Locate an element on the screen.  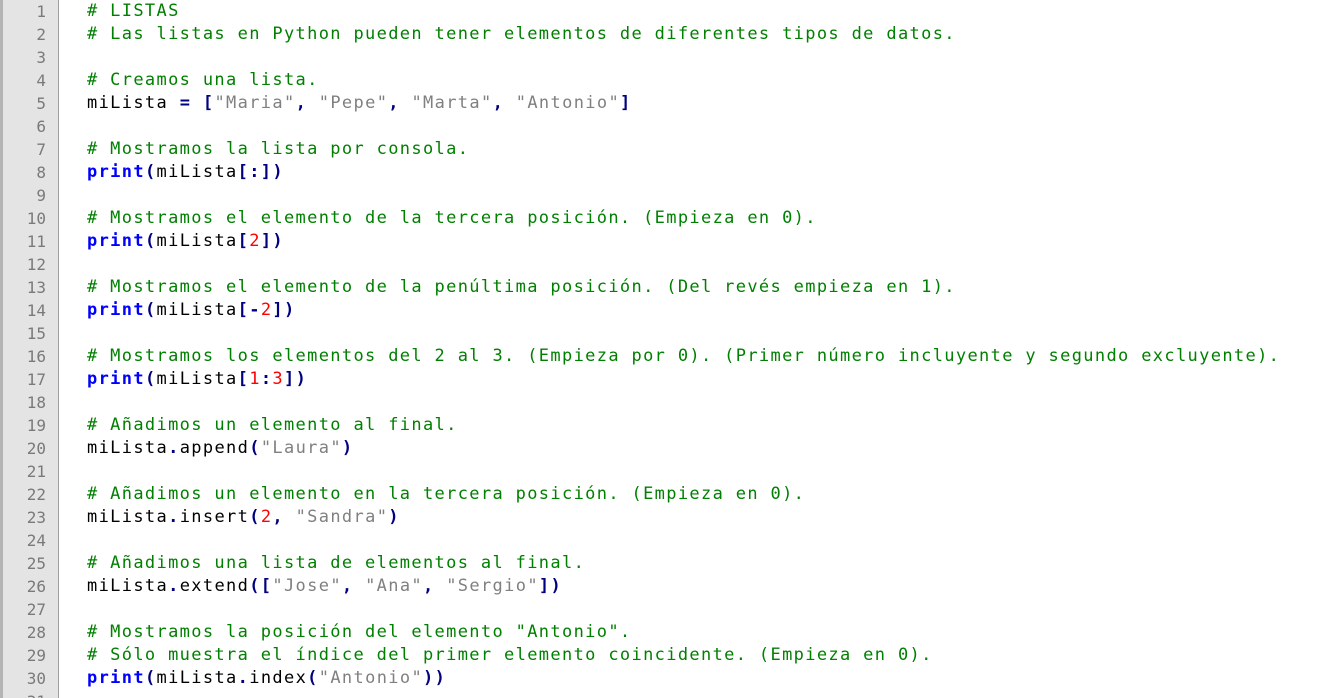
line-number: 18 is located at coordinates (36, 402).